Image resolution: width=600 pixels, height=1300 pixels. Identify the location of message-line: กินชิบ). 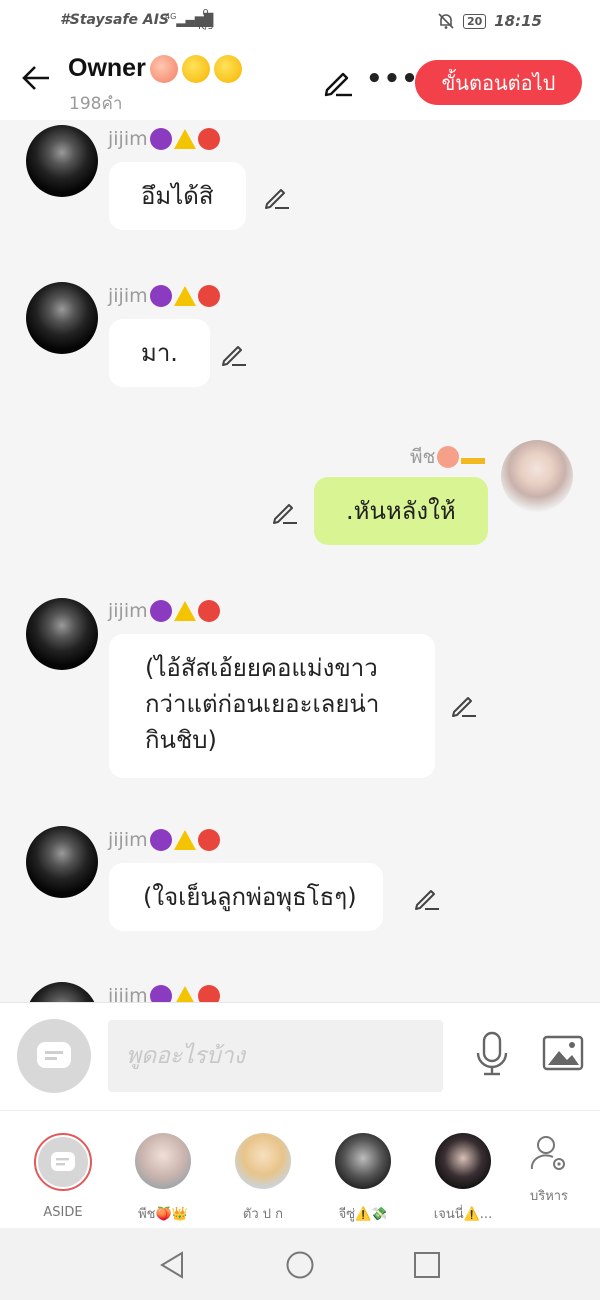
(181, 740).